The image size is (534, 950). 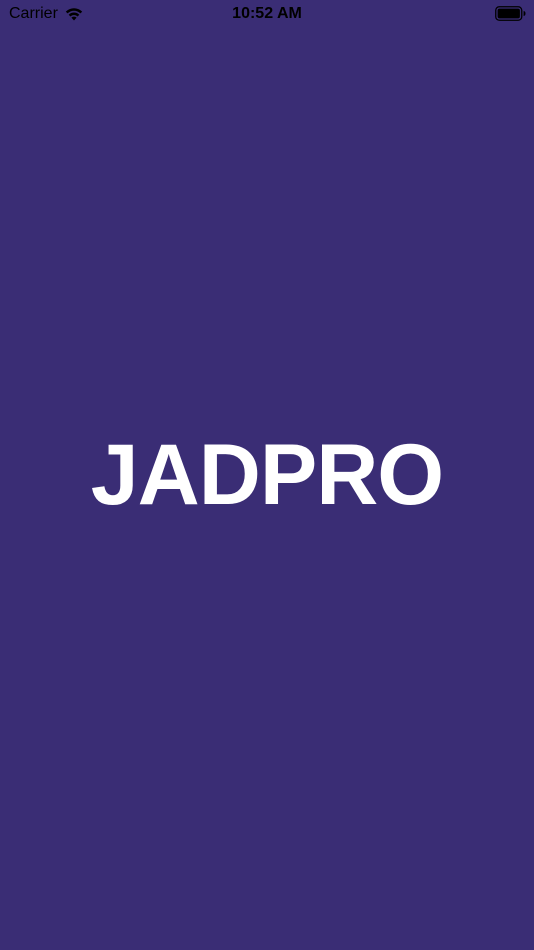 I want to click on app-logo: JADPRO, so click(x=267, y=475).